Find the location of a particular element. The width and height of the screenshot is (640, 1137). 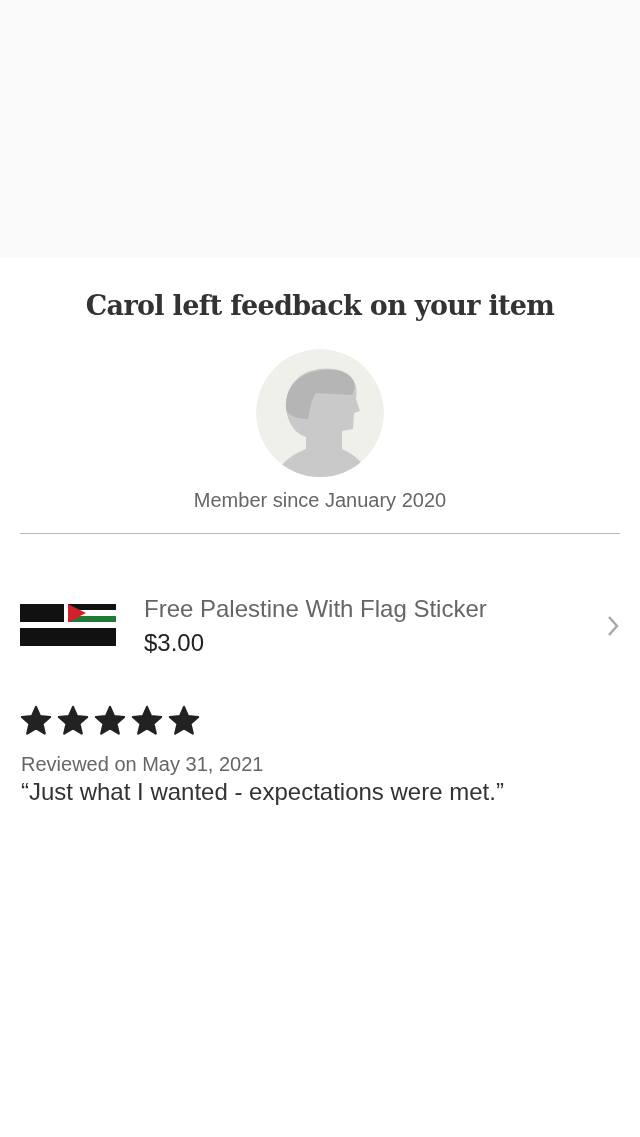

feedback-title: Carol left feedback on your item is located at coordinates (320, 306).